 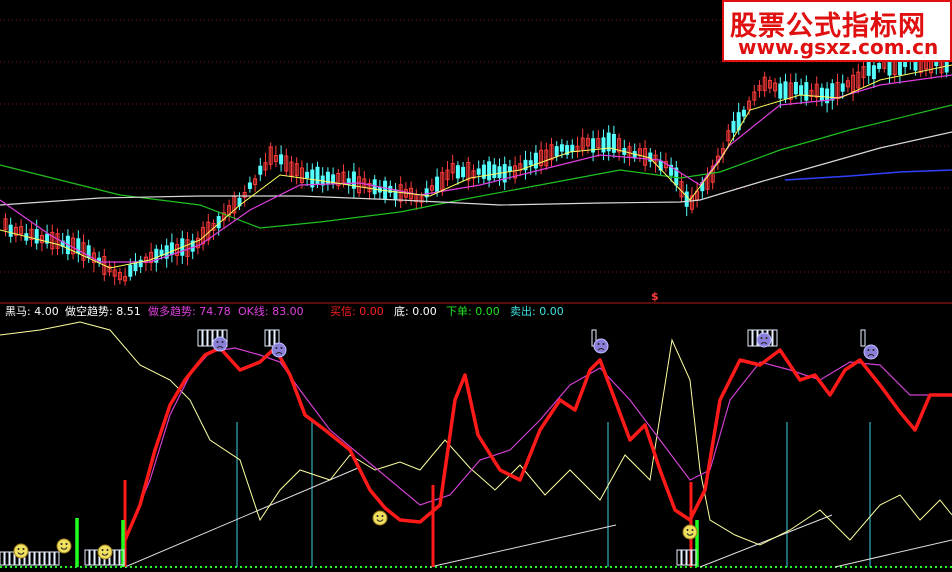 What do you see at coordinates (838, 47) in the screenshot?
I see `watermark-url: www.gsxz.com.cn` at bounding box center [838, 47].